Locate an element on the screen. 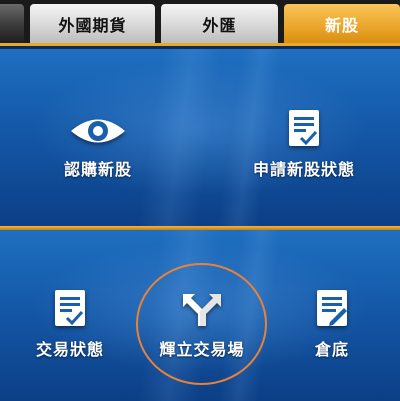 This screenshot has height=401, width=400. positions-label: 倉底 is located at coordinates (331, 349).